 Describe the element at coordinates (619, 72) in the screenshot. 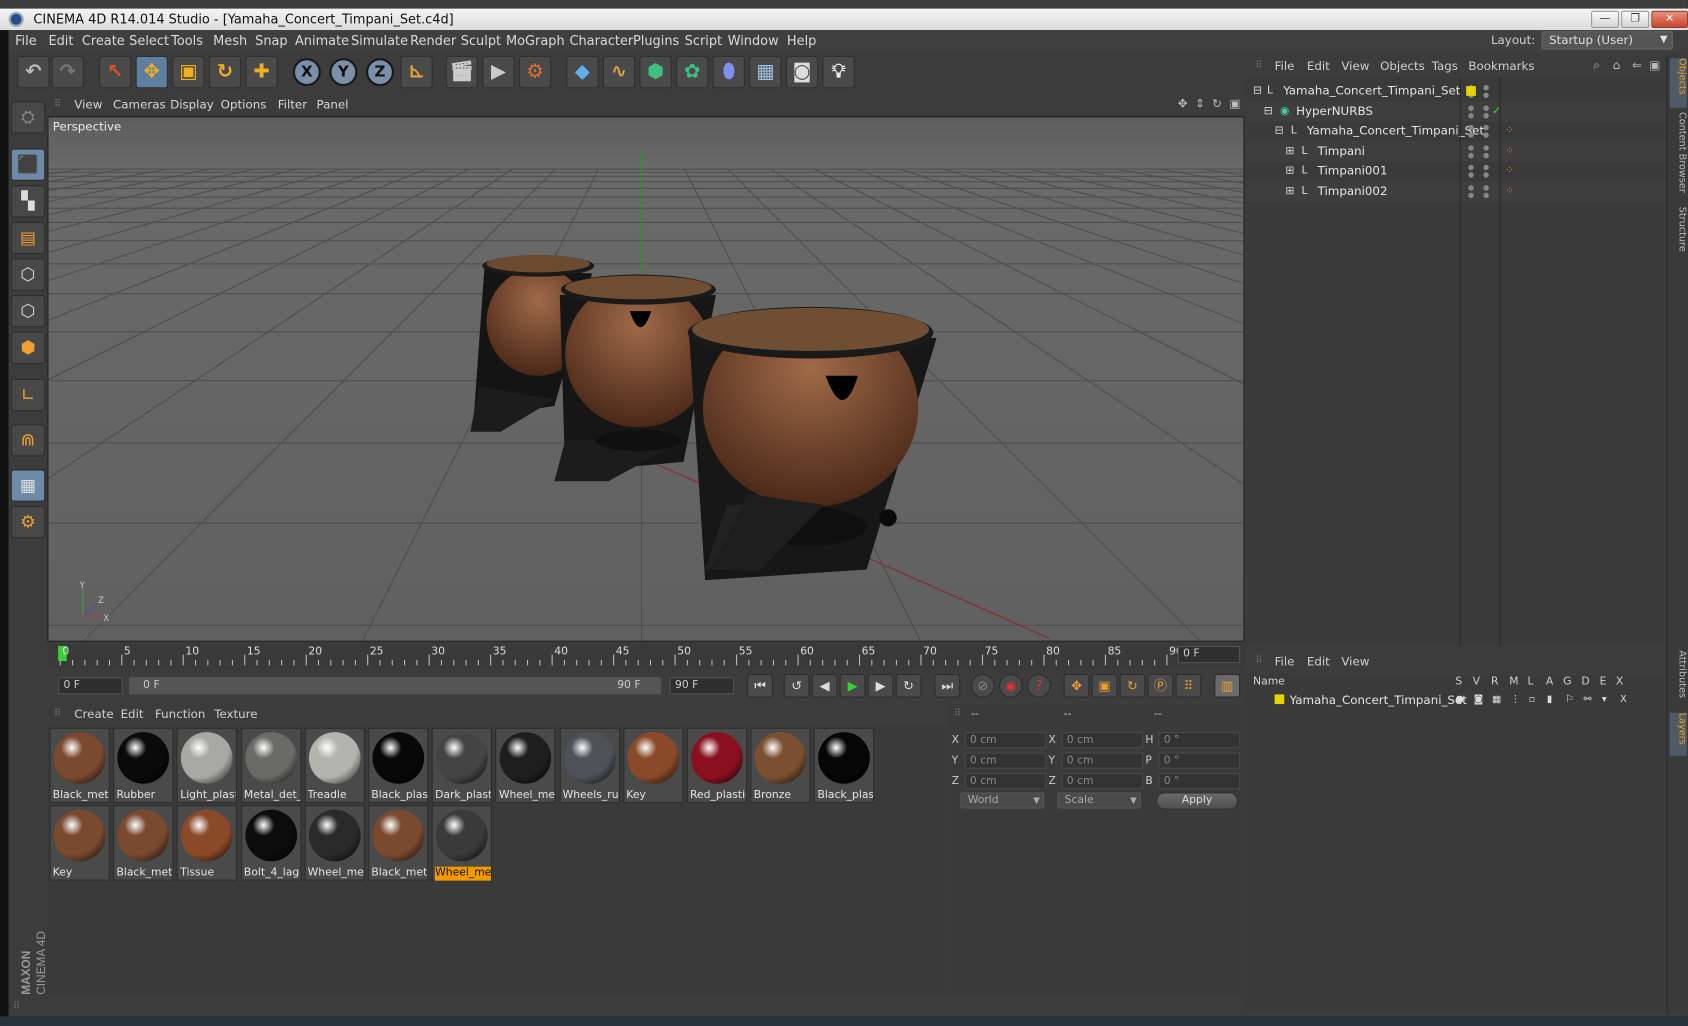

I see `add-spline-button: ∿` at that location.